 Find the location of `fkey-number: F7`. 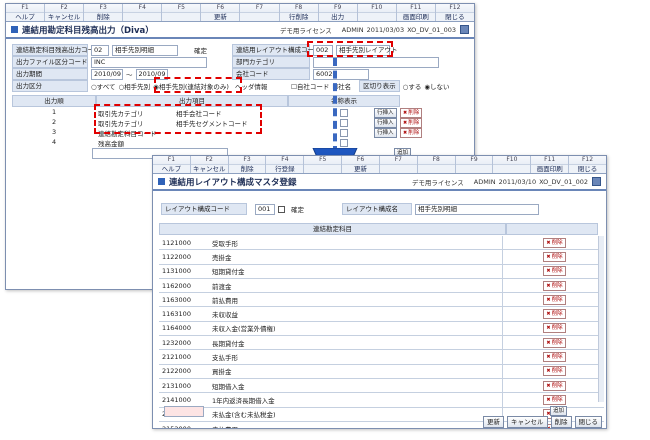

fkey-number: F7 is located at coordinates (398, 159).